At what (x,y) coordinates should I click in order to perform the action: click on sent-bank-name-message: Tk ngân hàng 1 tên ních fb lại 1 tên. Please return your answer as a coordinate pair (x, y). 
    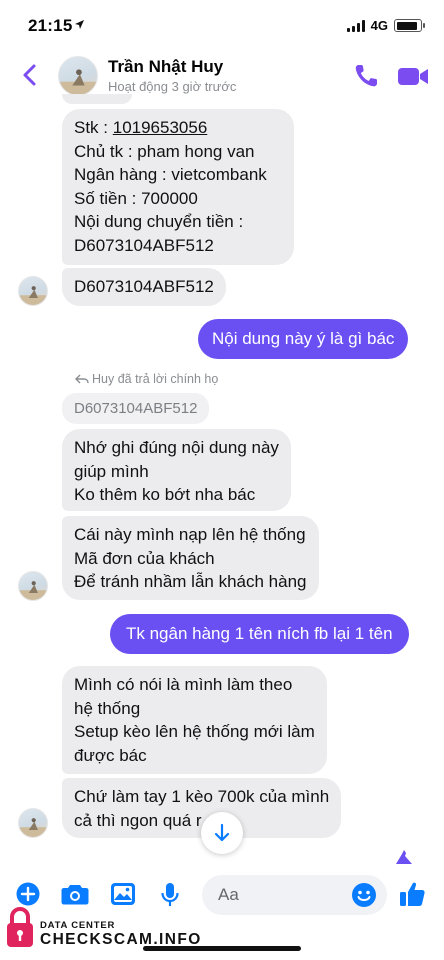
    Looking at the image, I should click on (259, 634).